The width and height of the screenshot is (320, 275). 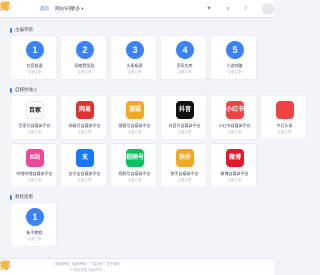 I want to click on app-card: 5 小游戏赚注册立享, so click(x=233, y=57).